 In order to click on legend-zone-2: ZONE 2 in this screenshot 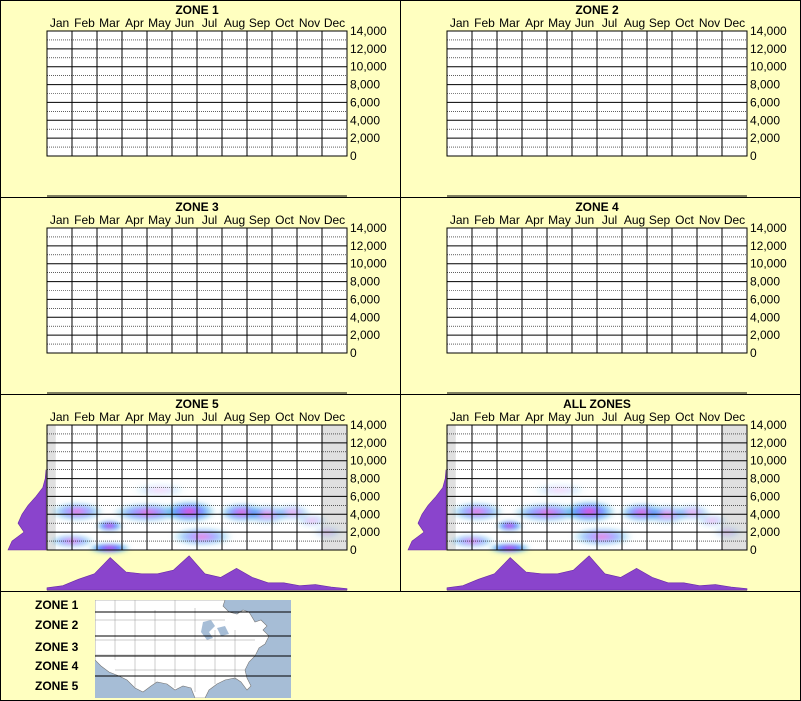, I will do `click(57, 625)`.